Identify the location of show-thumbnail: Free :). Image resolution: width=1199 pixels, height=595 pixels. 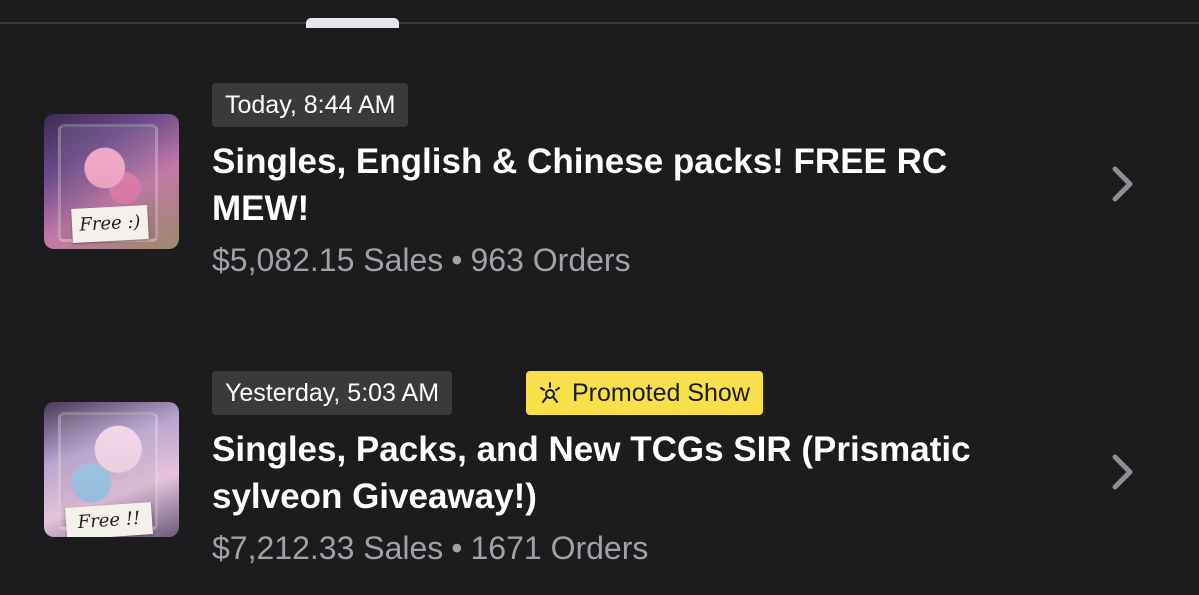
(111, 181).